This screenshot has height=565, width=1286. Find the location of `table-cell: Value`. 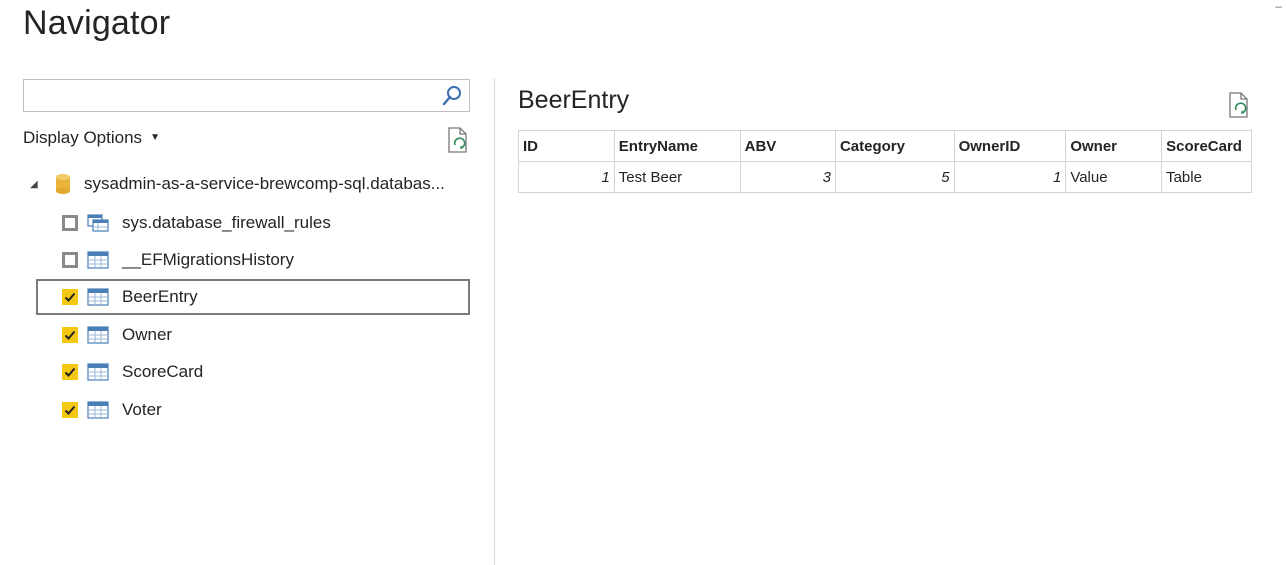

table-cell: Value is located at coordinates (1114, 177).